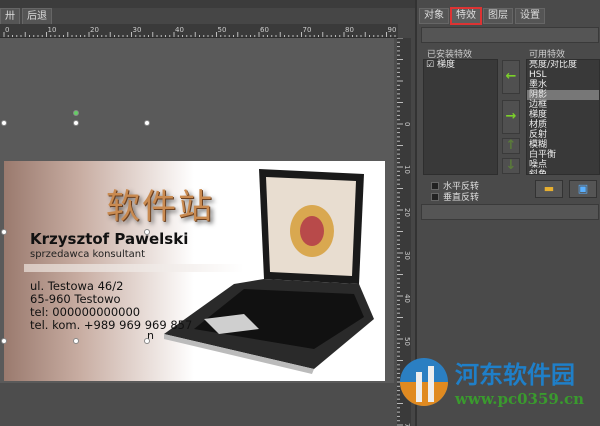 The width and height of the screenshot is (600, 426). Describe the element at coordinates (563, 145) in the screenshot. I see `available-effect-item: 模糊` at that location.